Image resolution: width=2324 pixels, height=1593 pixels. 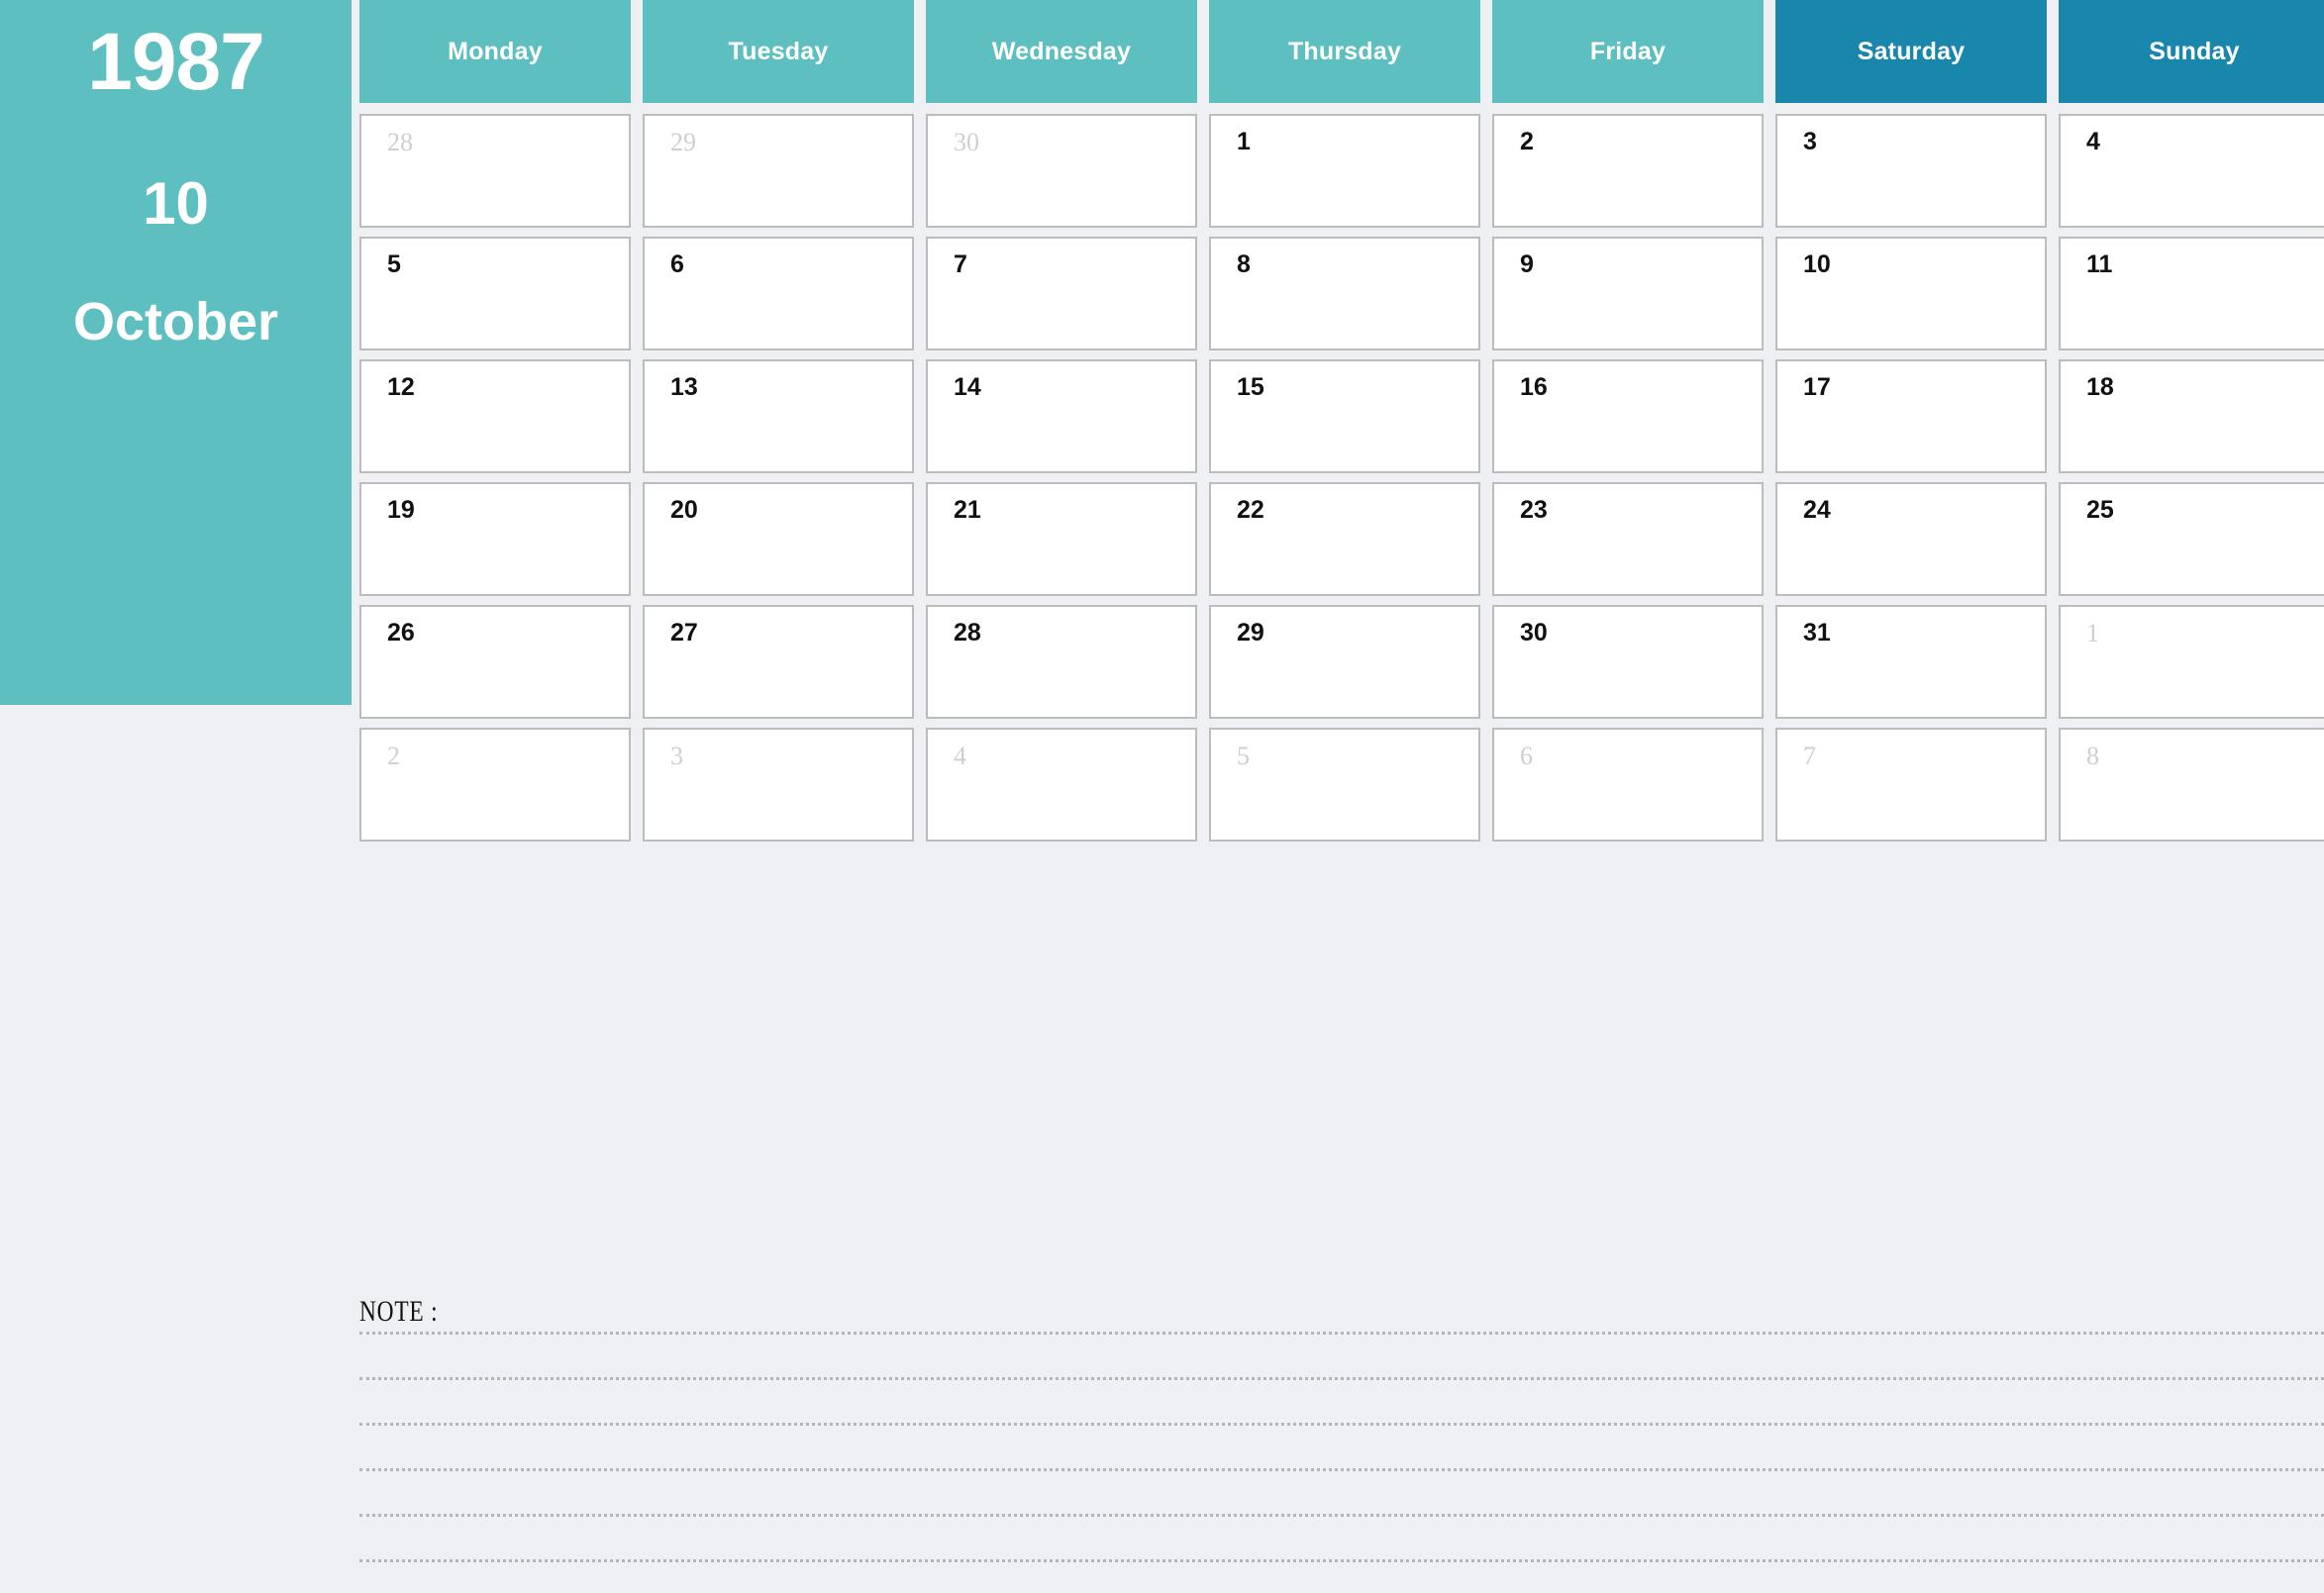 What do you see at coordinates (1527, 142) in the screenshot?
I see `day-number: 2` at bounding box center [1527, 142].